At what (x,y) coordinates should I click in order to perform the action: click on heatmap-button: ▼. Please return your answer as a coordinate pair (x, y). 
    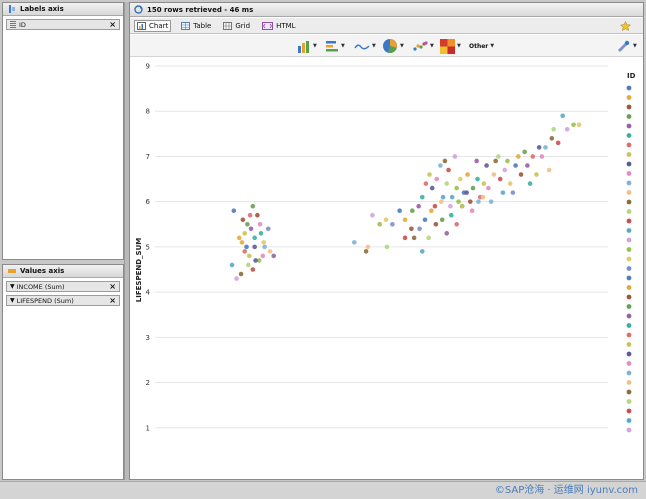
    Looking at the image, I should click on (450, 46).